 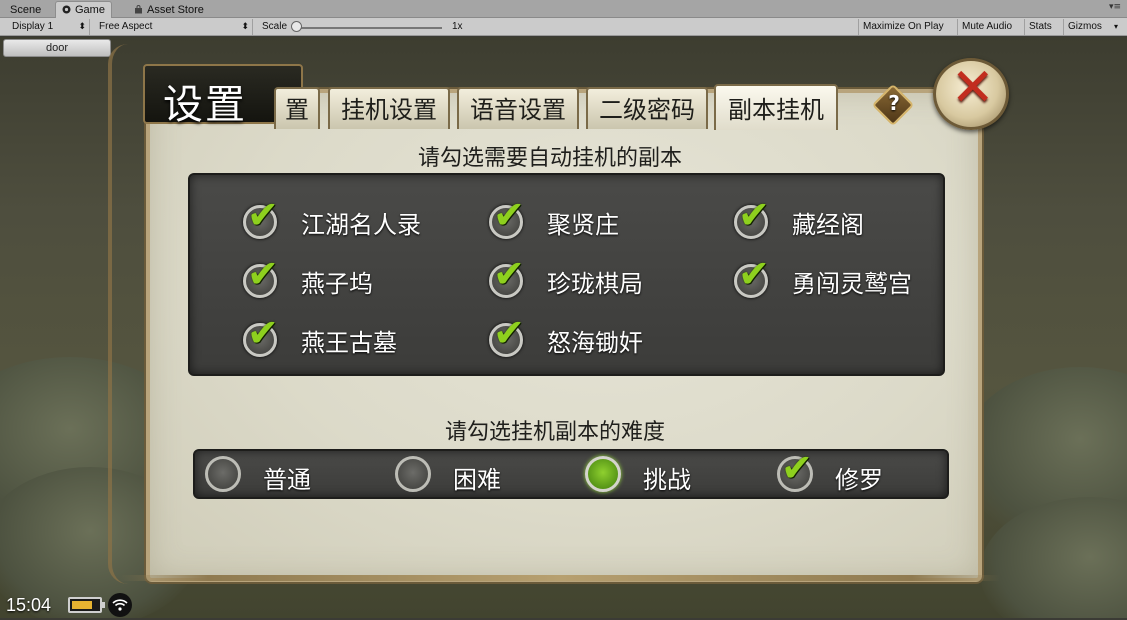 I want to click on difficulty-option-challenge: 挑战, so click(x=655, y=476).